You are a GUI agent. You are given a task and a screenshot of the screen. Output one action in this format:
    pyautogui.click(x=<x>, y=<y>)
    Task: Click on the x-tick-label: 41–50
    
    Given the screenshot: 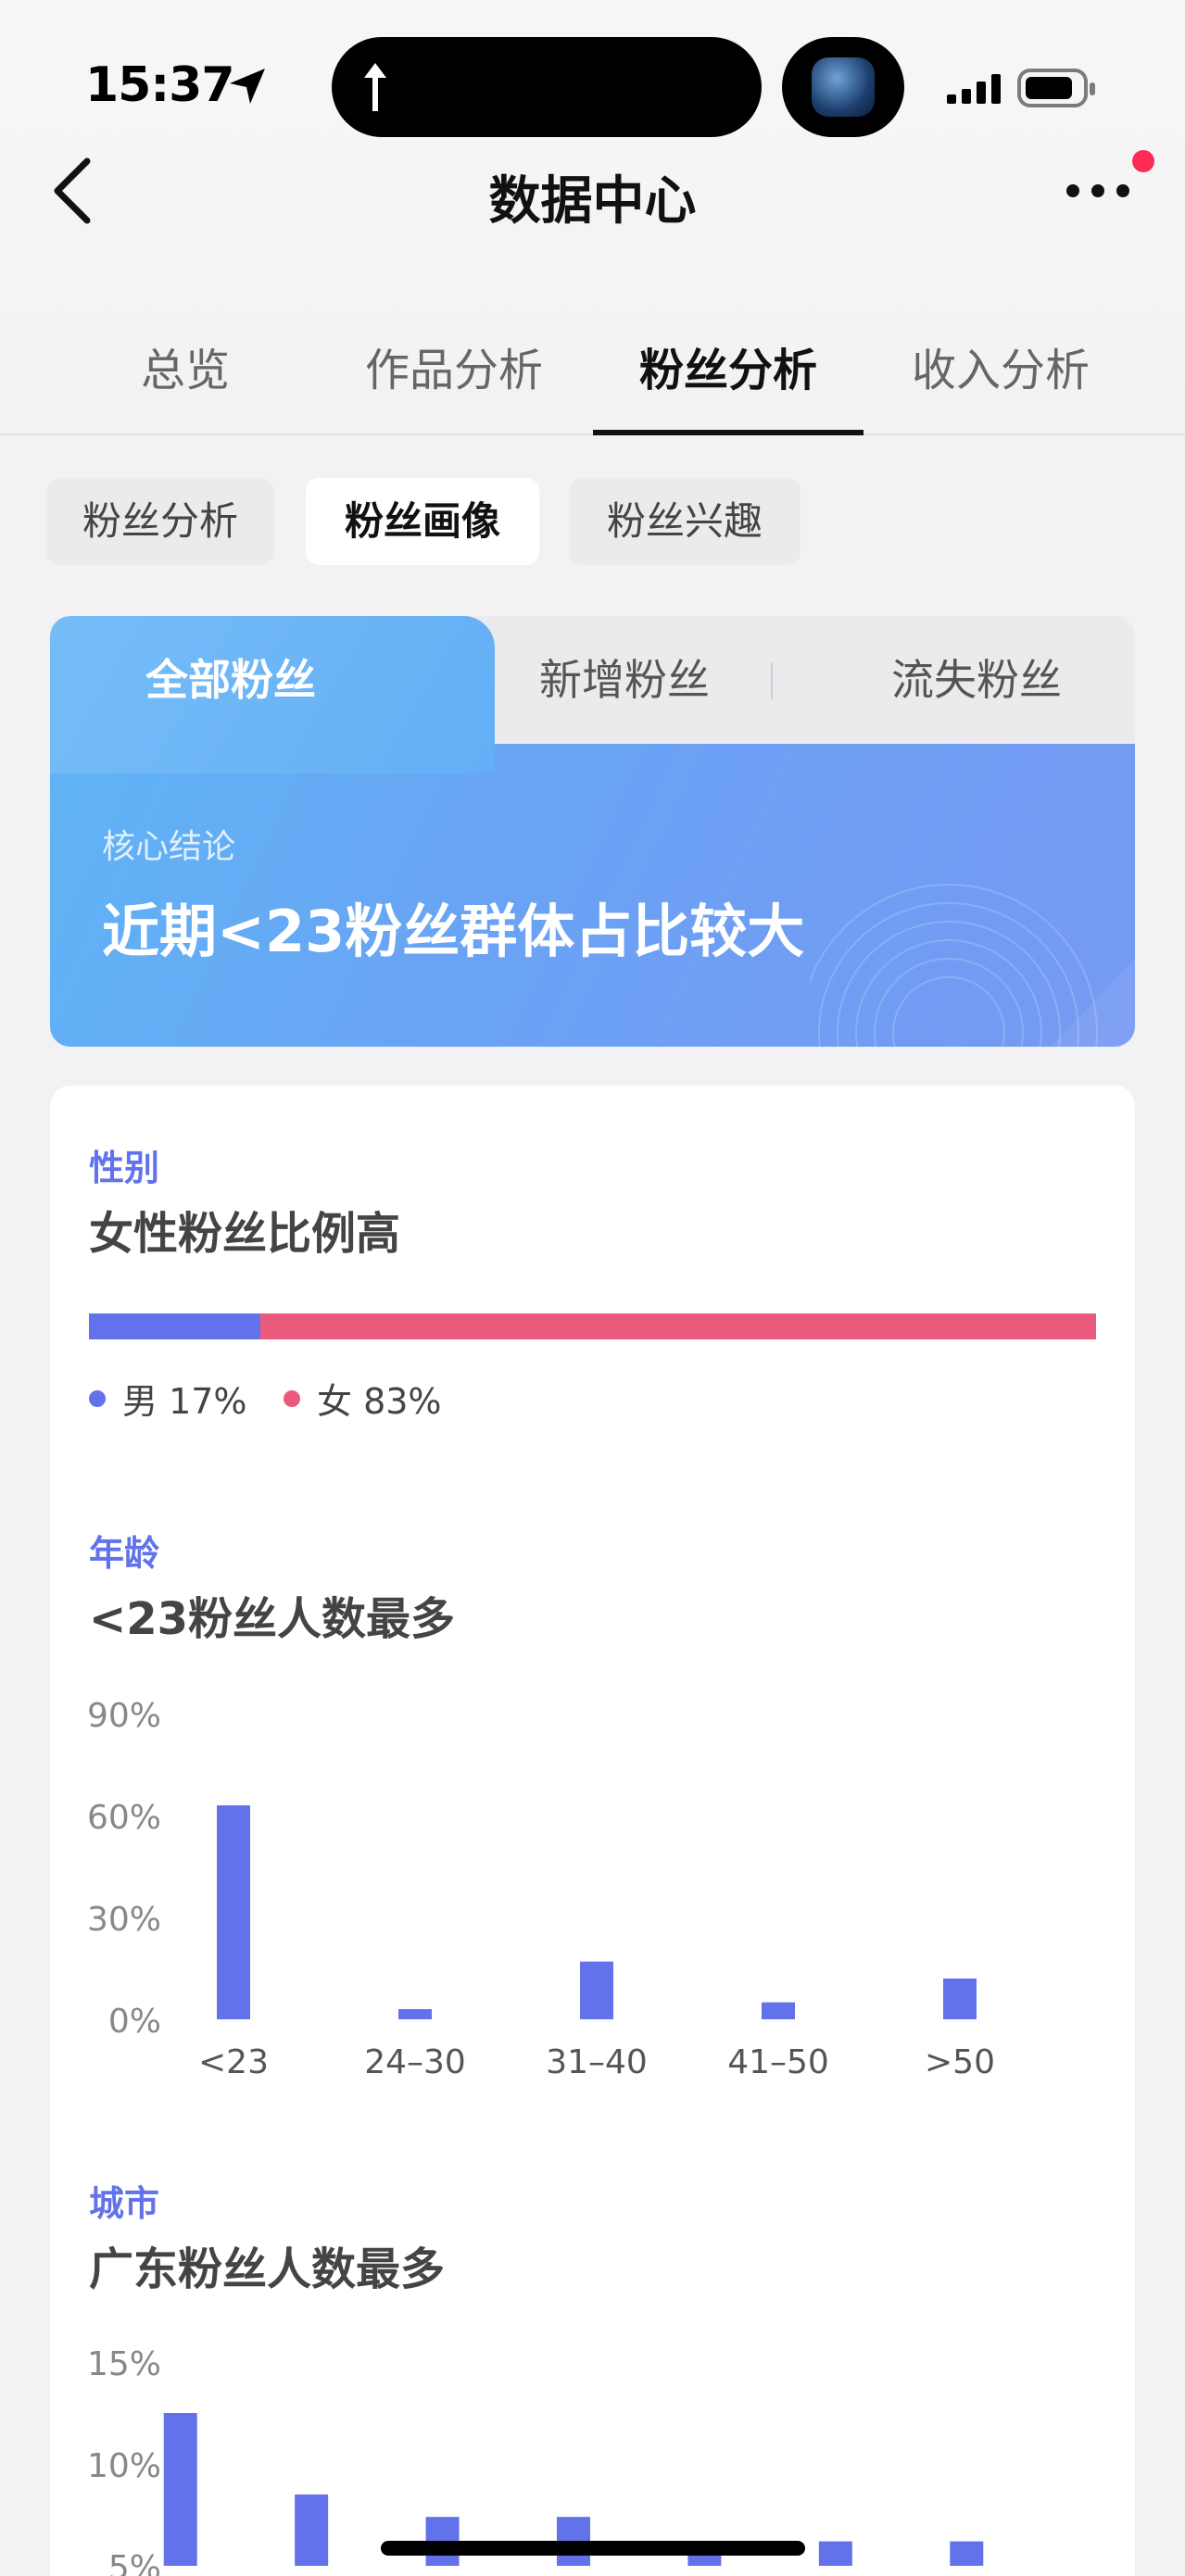 What is the action you would take?
    pyautogui.click(x=778, y=2062)
    